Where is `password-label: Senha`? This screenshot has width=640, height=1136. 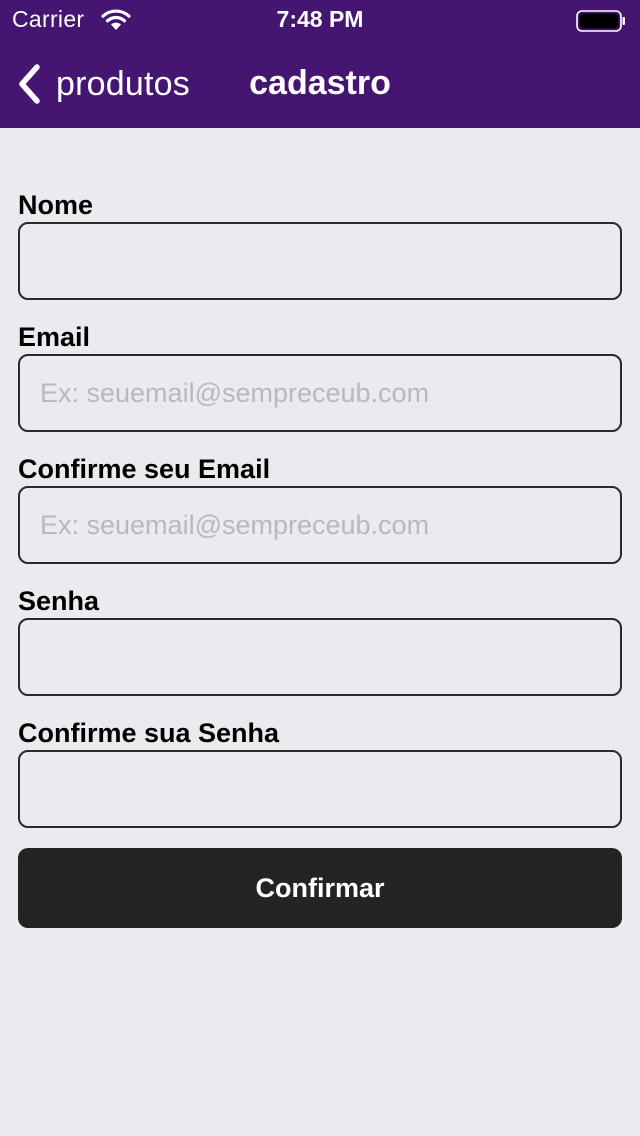
password-label: Senha is located at coordinates (59, 601).